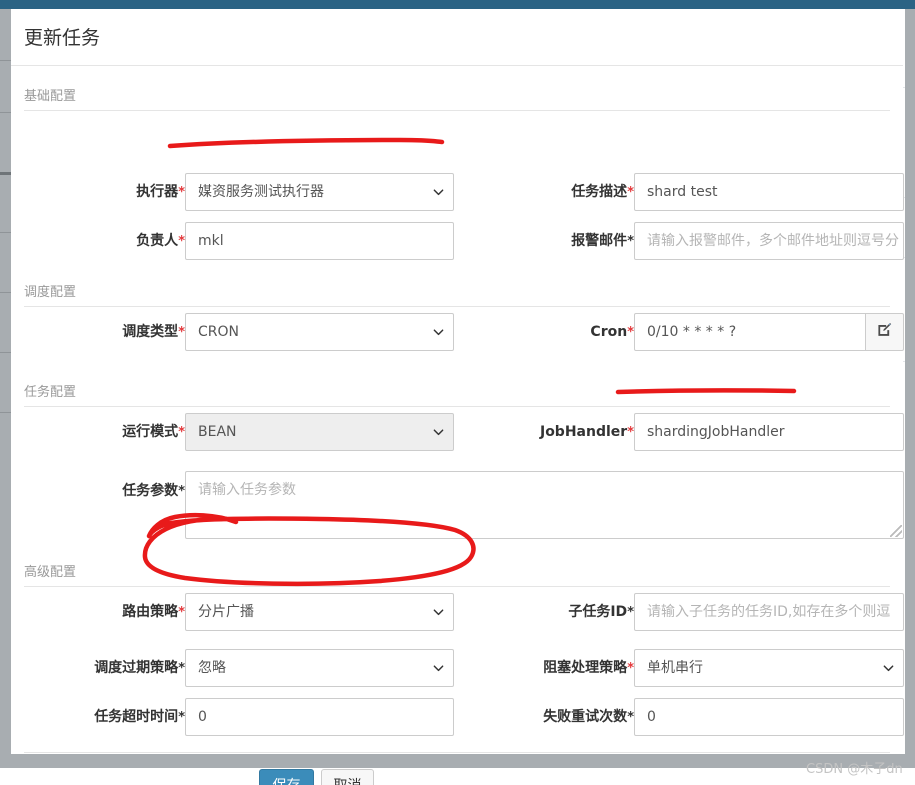  Describe the element at coordinates (202, 717) in the screenshot. I see `job-timeout-input-value: 0` at that location.